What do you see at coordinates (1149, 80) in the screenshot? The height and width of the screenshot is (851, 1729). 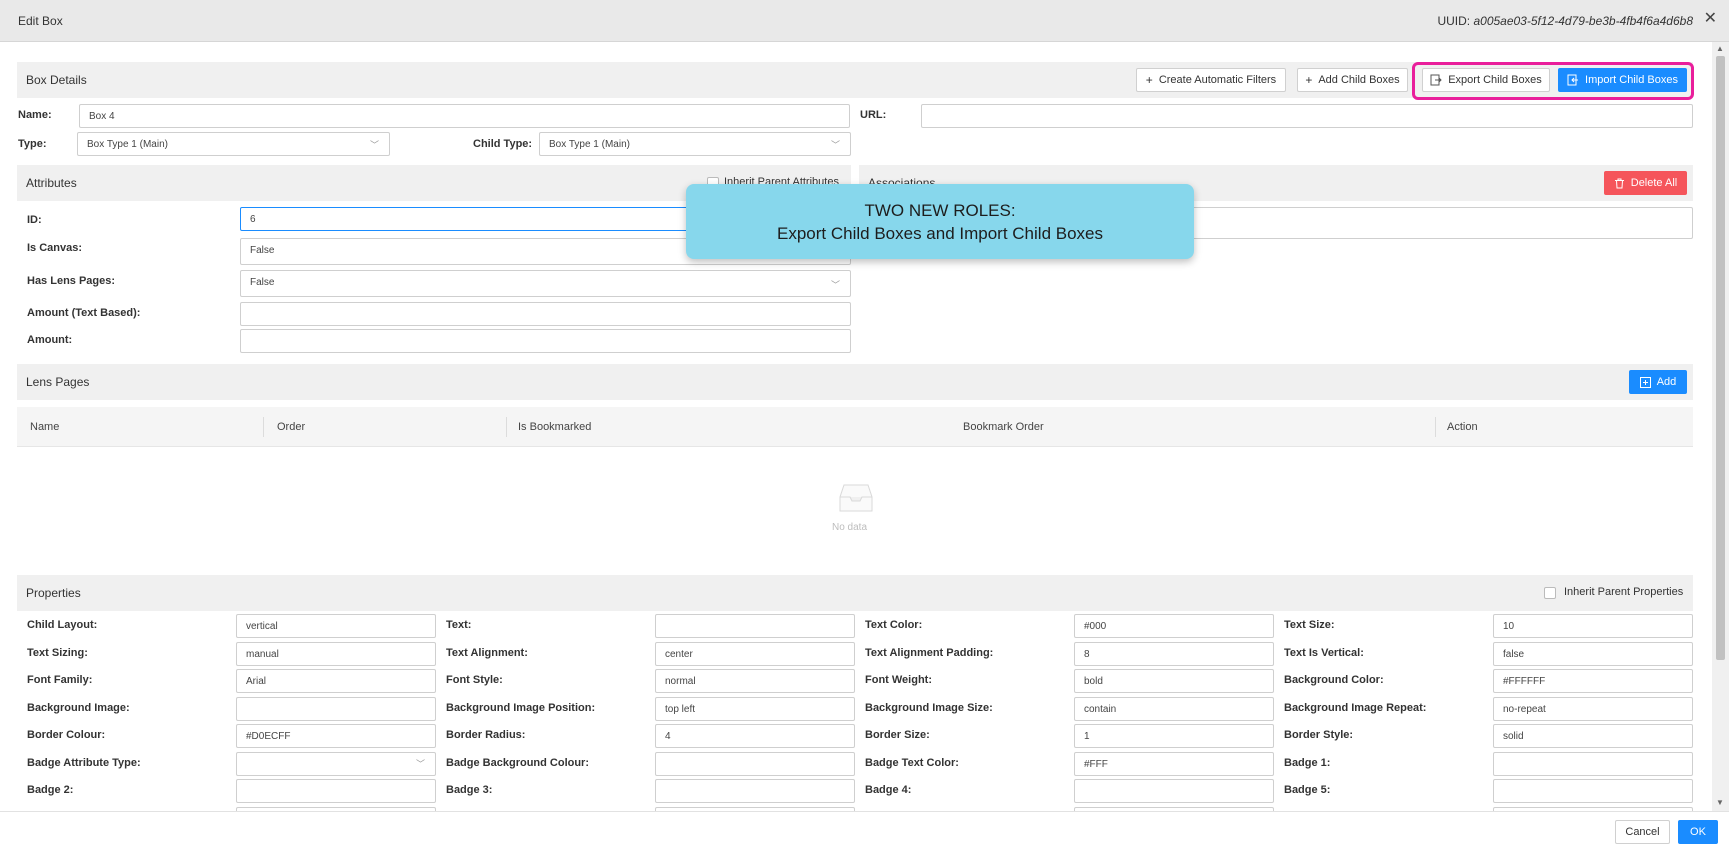 I see `plus-icon: +` at bounding box center [1149, 80].